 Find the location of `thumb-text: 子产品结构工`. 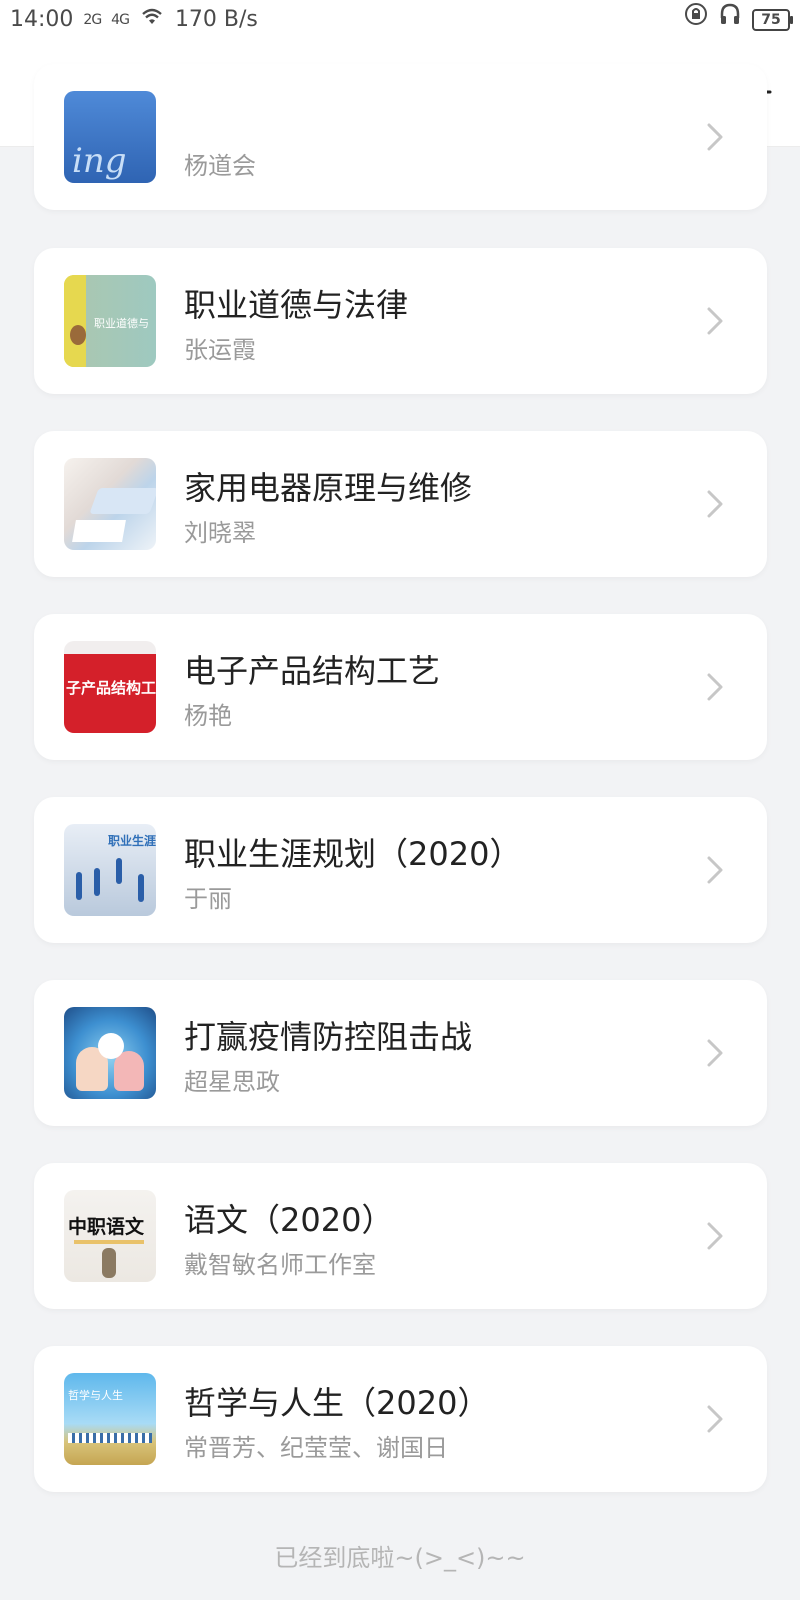

thumb-text: 子产品结构工 is located at coordinates (111, 688).